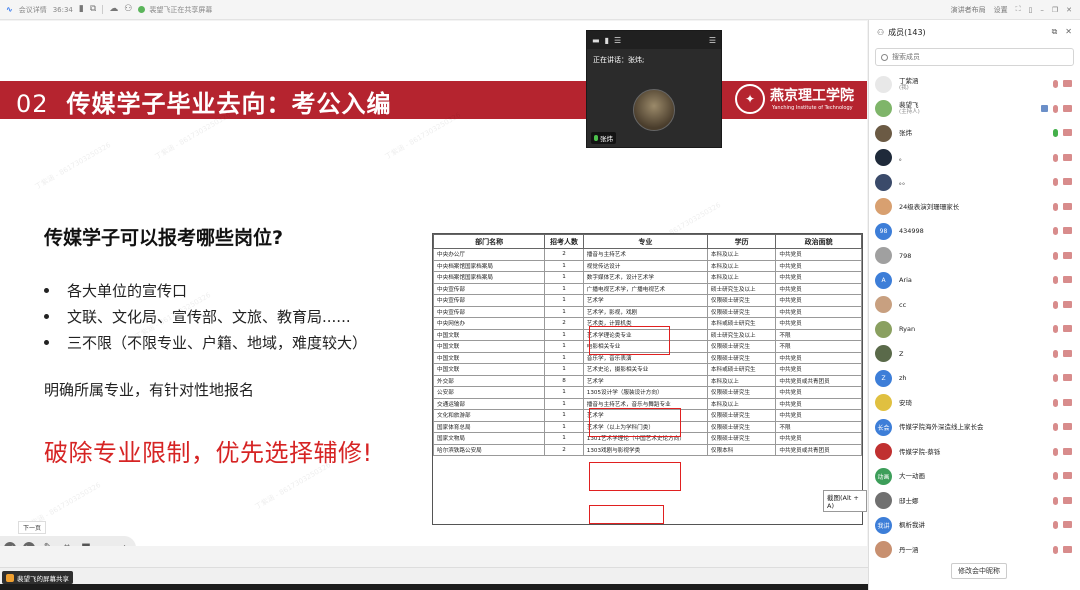 This screenshot has width=1080, height=590. I want to click on table-row: 哈尔滨铁路公安局 2 1303戏剧与影视学类 仅限本科 中共党员或共青团员, so click(647, 449).